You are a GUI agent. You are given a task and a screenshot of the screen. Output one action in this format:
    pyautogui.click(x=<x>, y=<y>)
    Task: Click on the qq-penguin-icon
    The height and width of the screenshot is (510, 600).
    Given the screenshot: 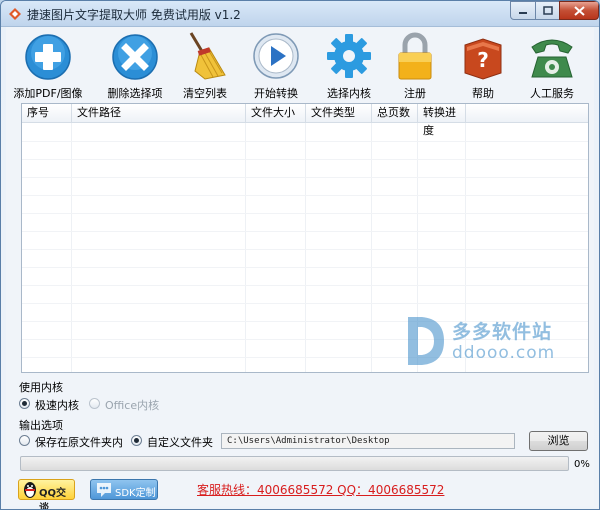 What is the action you would take?
    pyautogui.click(x=30, y=490)
    